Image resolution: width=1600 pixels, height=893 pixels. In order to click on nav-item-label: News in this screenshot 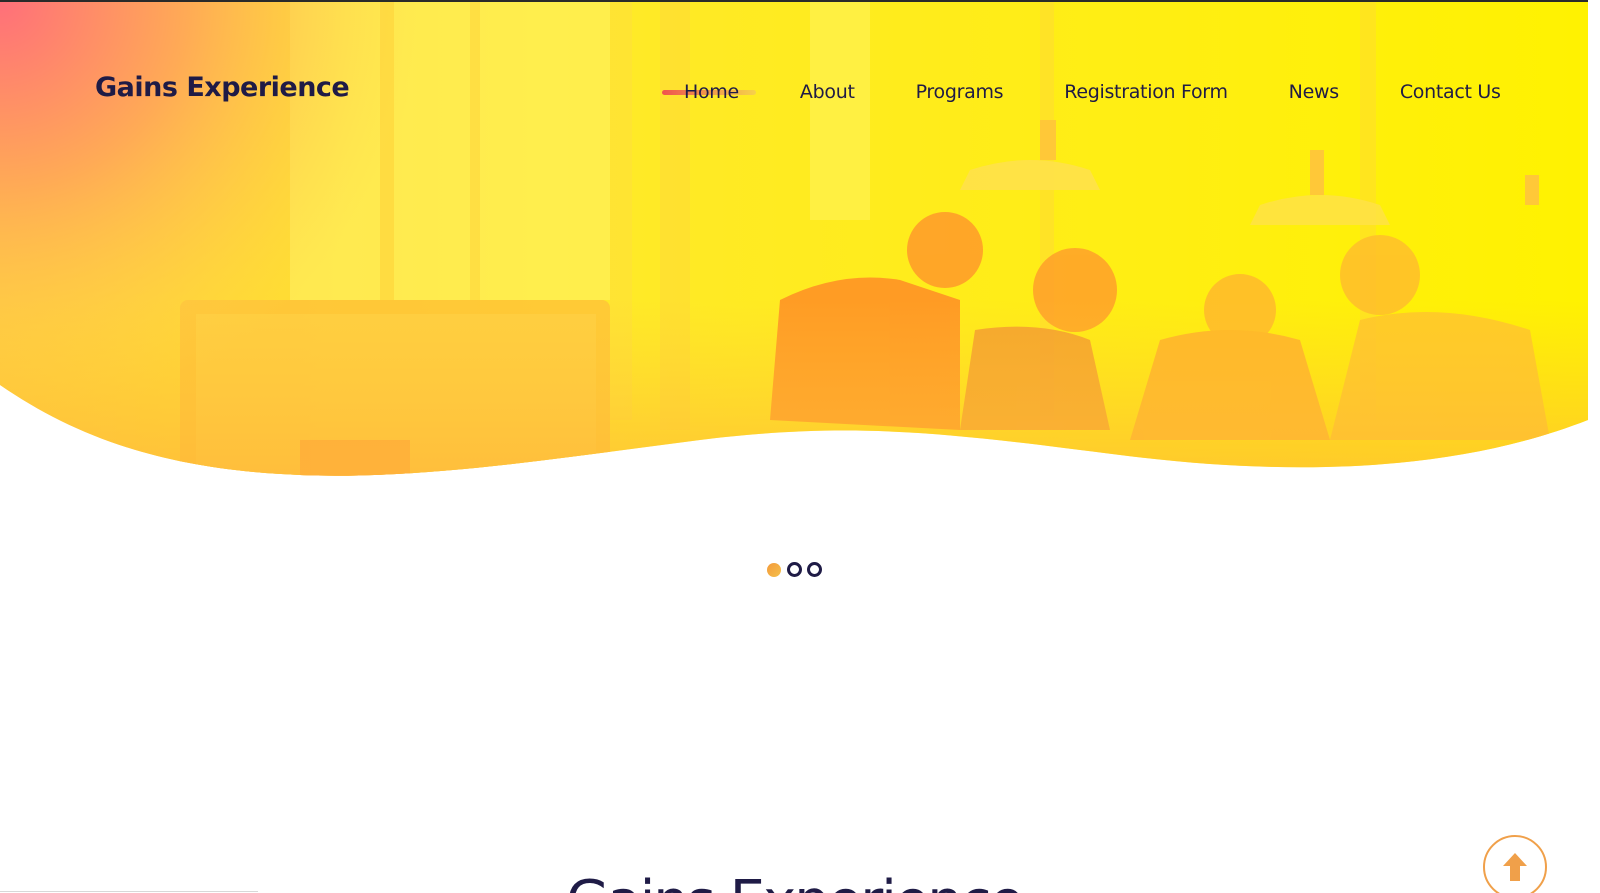, I will do `click(1313, 92)`.